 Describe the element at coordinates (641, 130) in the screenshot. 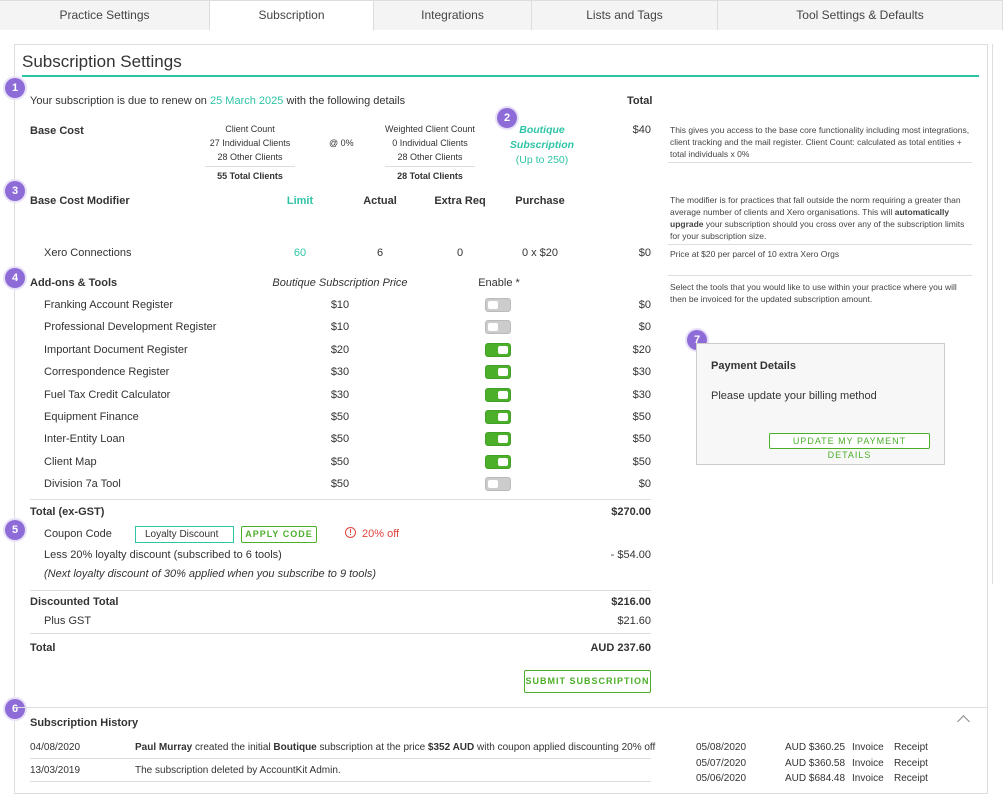

I see `base-cost-total: $40` at that location.